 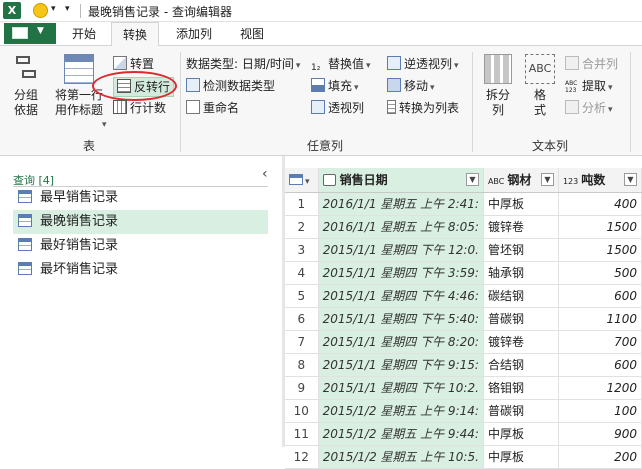 I want to click on cell-sale-date: 2015/1/2 星期五 上午 9:14:, so click(x=401, y=411).